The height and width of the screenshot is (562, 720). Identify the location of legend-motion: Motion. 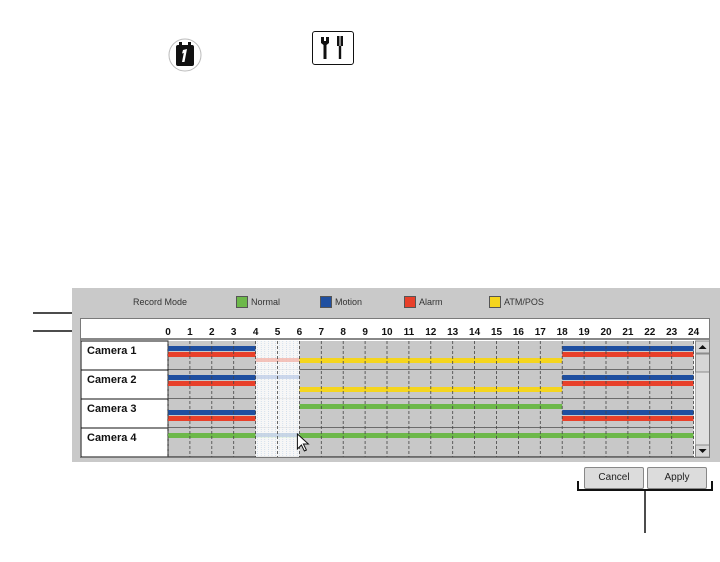
(341, 302).